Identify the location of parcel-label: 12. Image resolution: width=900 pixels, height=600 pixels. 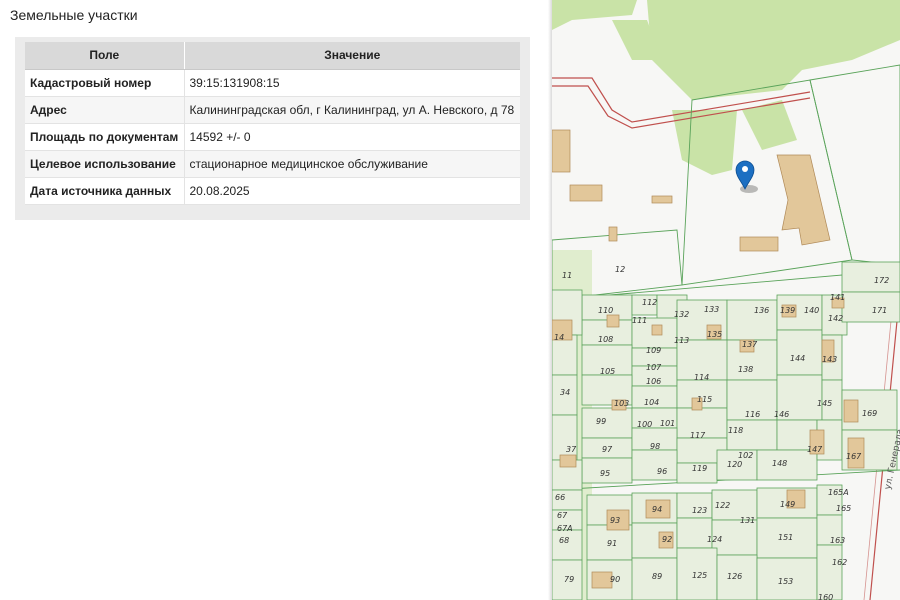
(620, 269).